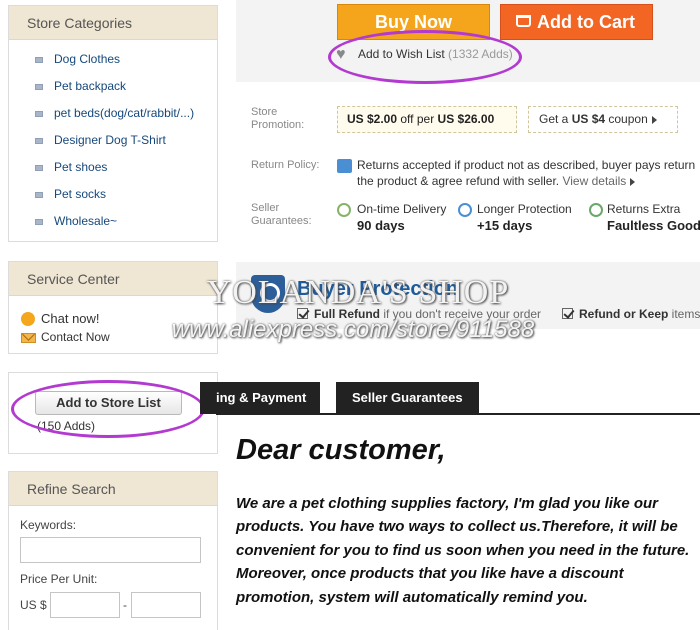 This screenshot has height=630, width=700. Describe the element at coordinates (110, 550) in the screenshot. I see `keywords-input` at that location.